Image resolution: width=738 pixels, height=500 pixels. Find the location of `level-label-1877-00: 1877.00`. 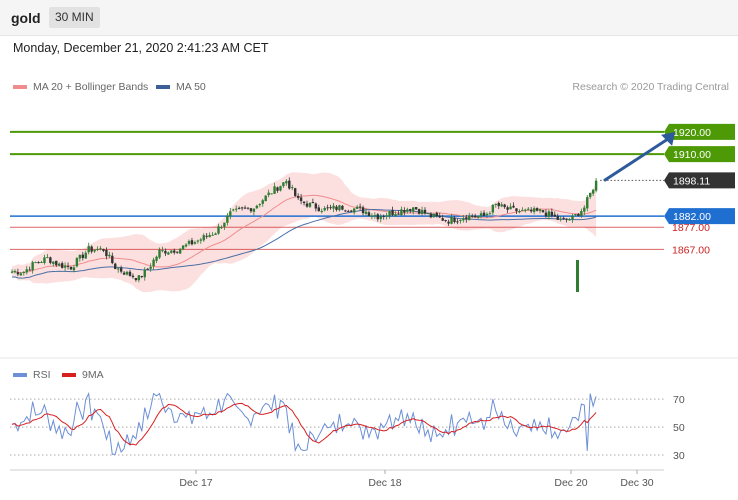

level-label-1877-00: 1877.00 is located at coordinates (691, 228).